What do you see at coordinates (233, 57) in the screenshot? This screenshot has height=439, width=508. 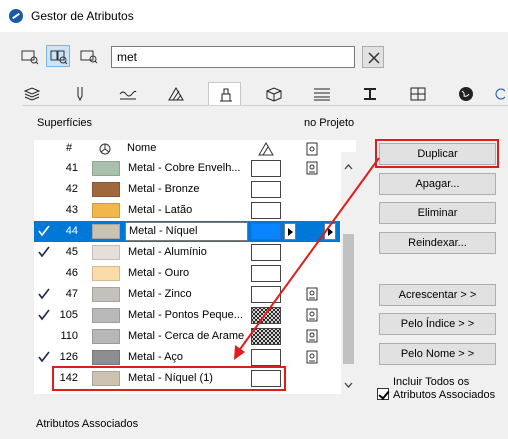 I see `search-input` at bounding box center [233, 57].